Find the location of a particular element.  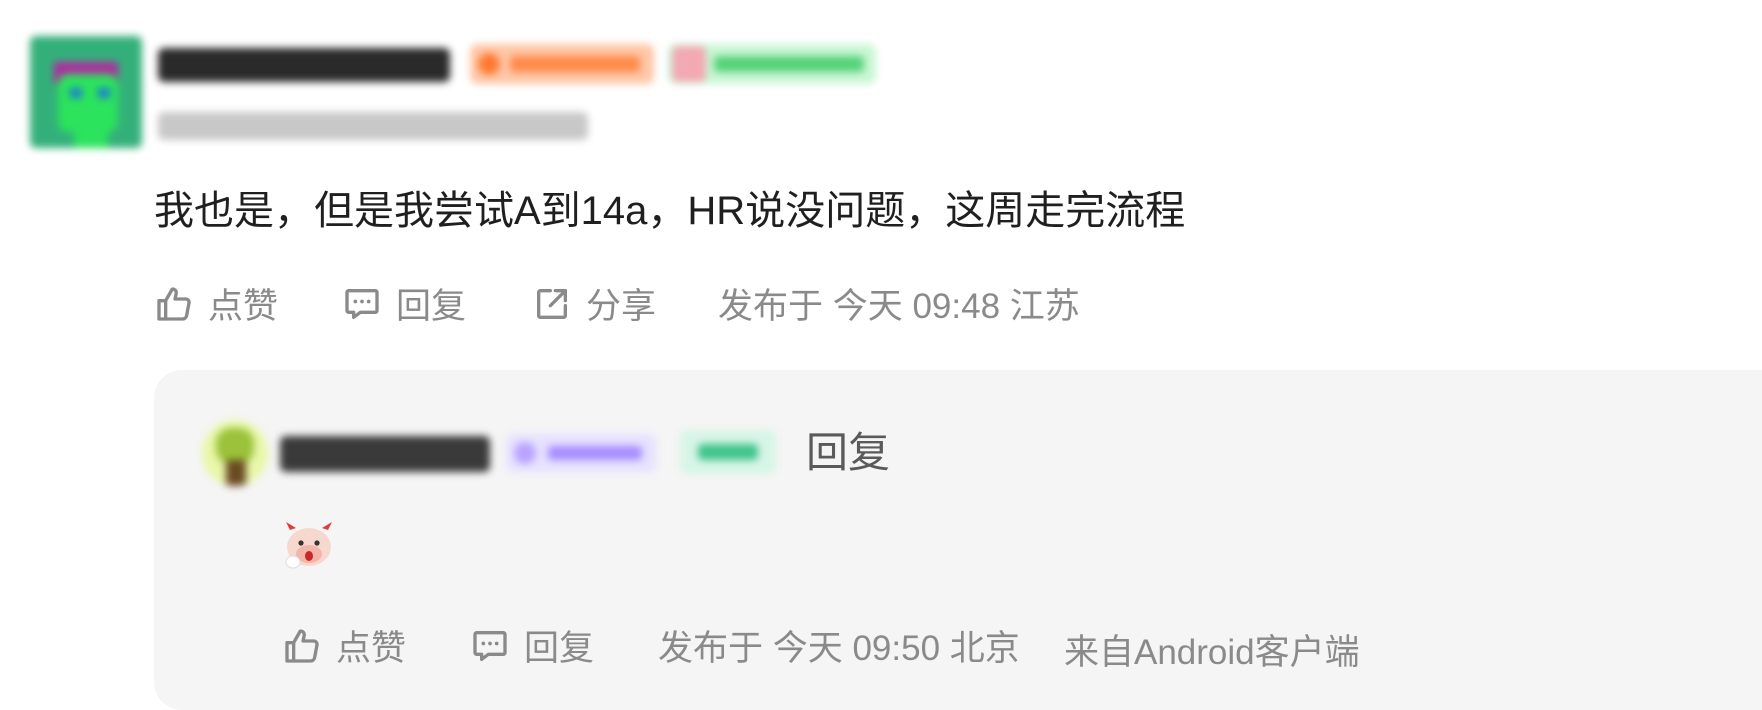

reply-username-redacted is located at coordinates (385, 454).